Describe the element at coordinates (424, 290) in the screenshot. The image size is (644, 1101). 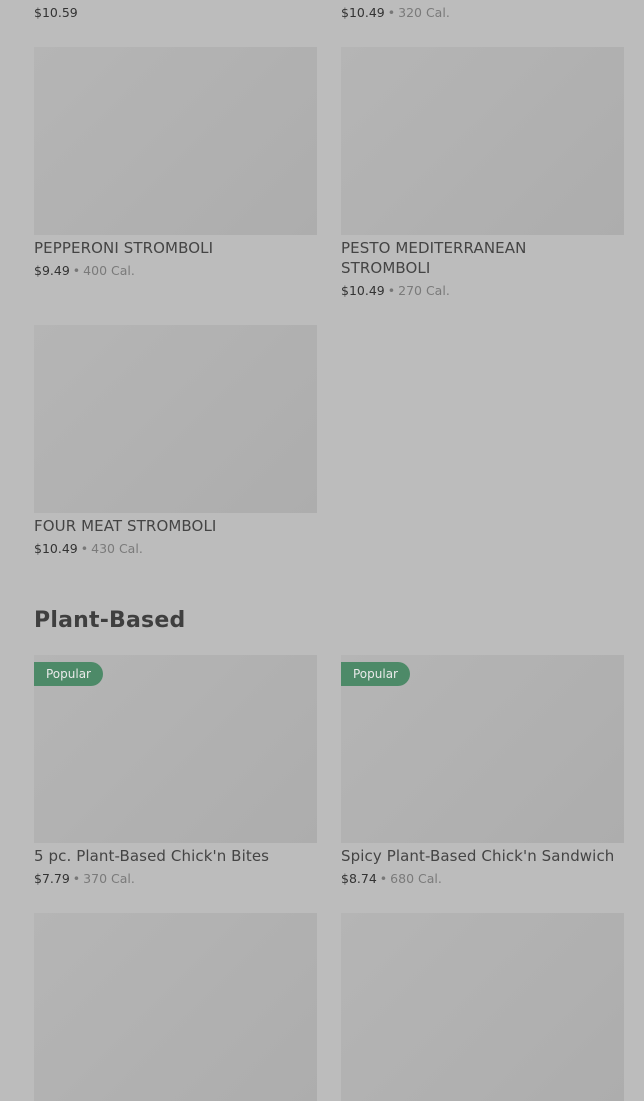
I see `item-calories: 270 Cal.` at that location.